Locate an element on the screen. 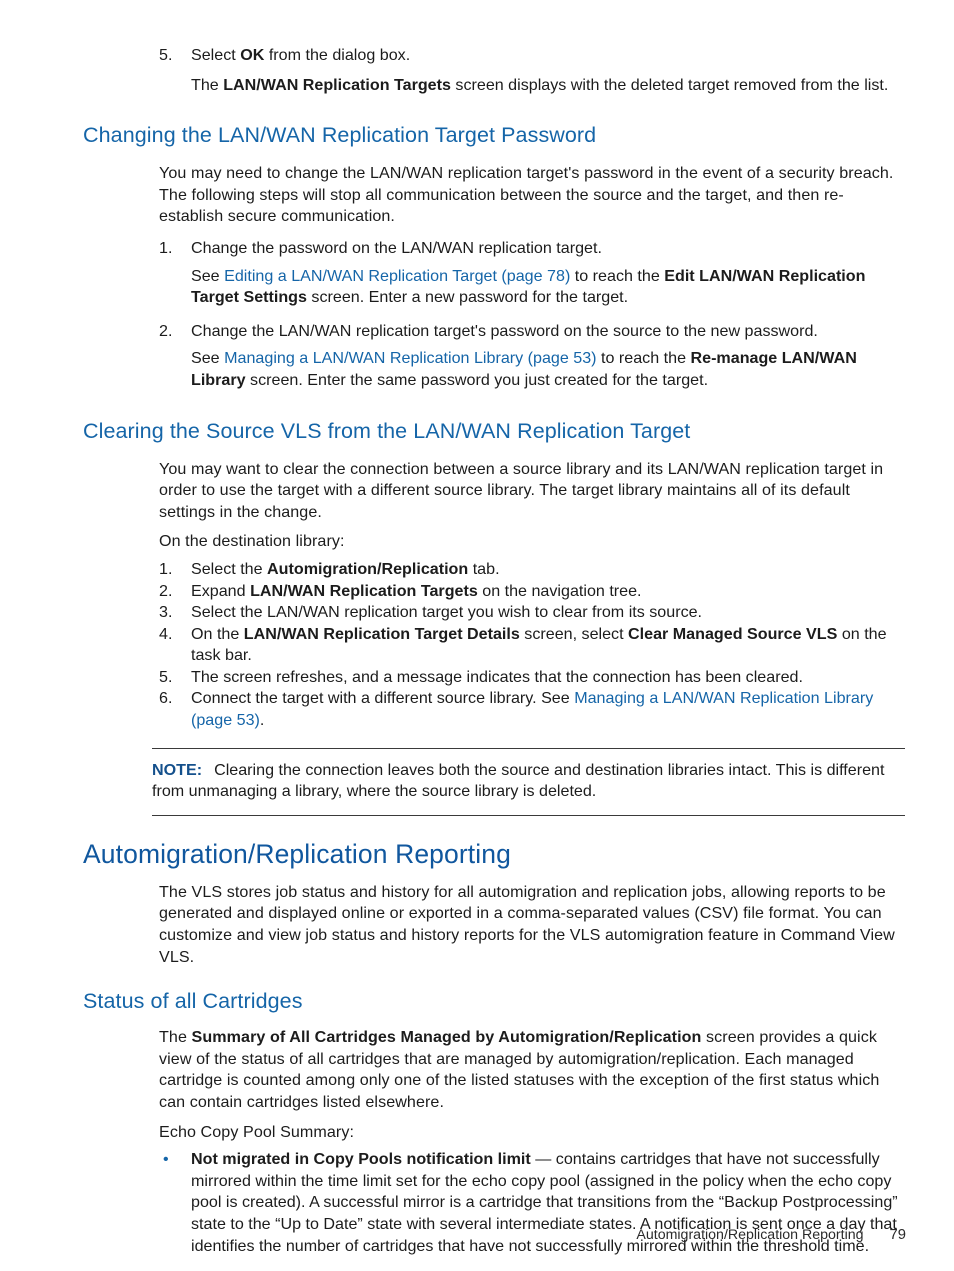 Image resolution: width=954 pixels, height=1271 pixels. step-pre: On the is located at coordinates (217, 633).